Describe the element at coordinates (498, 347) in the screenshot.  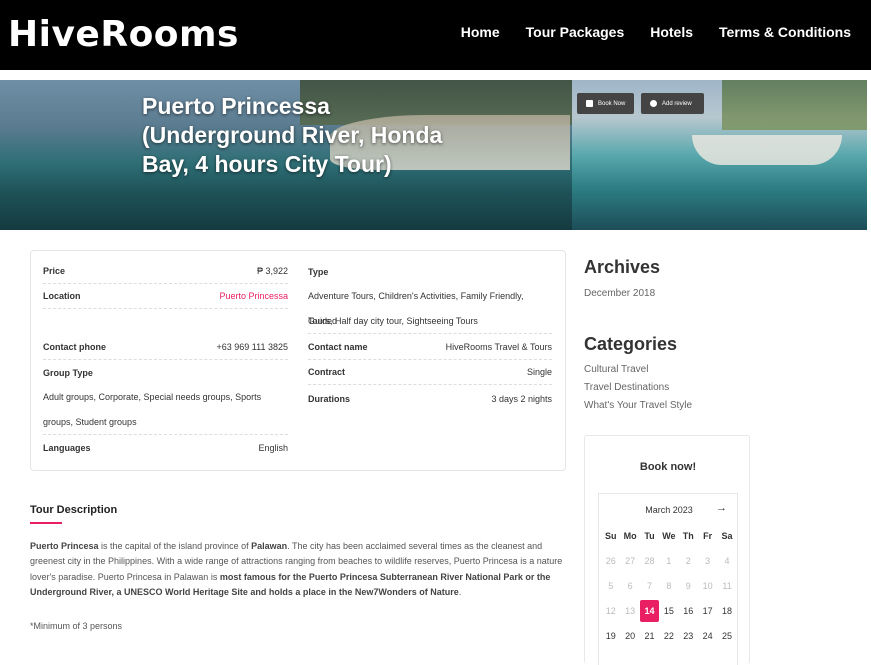
I see `contact-name-value: HiveRooms Travel & Tours` at that location.